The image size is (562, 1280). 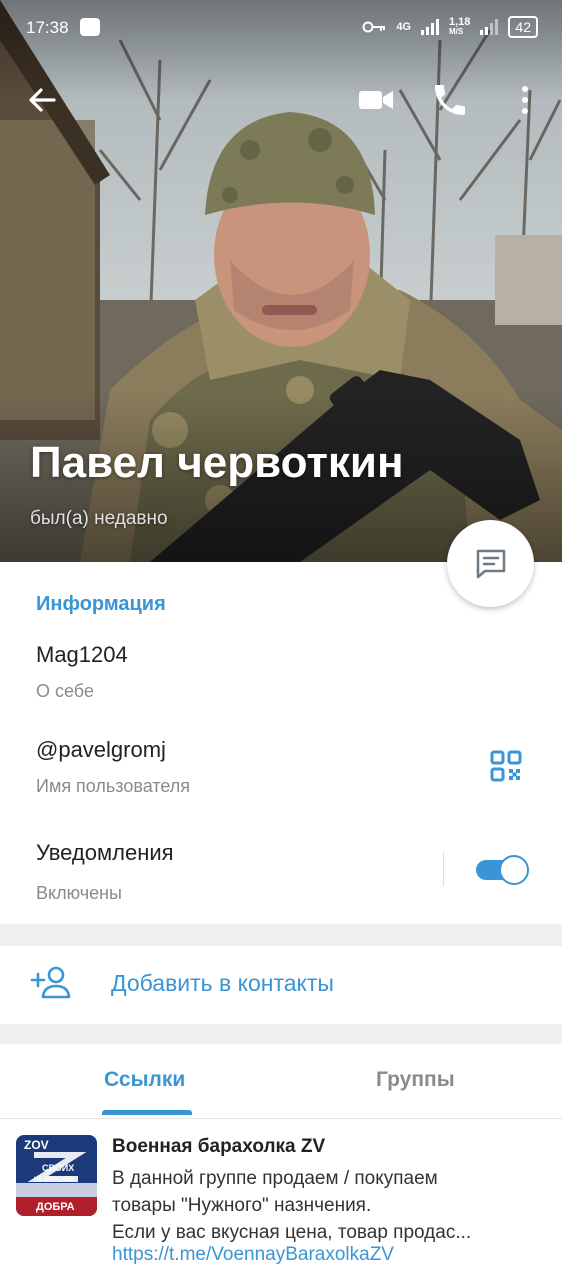 I want to click on last-seen-status: был(а) недавно, so click(x=99, y=518).